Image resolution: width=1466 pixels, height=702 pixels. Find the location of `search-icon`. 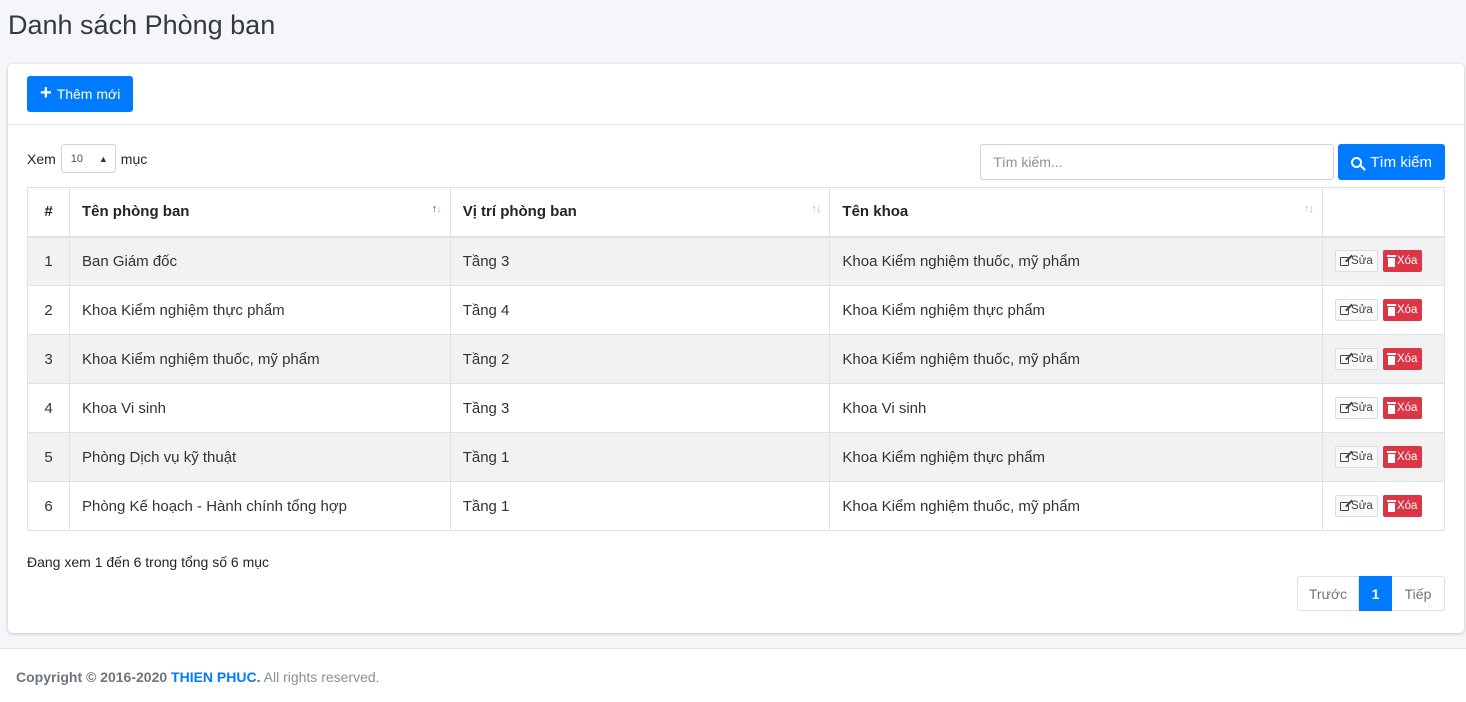

search-icon is located at coordinates (1357, 162).